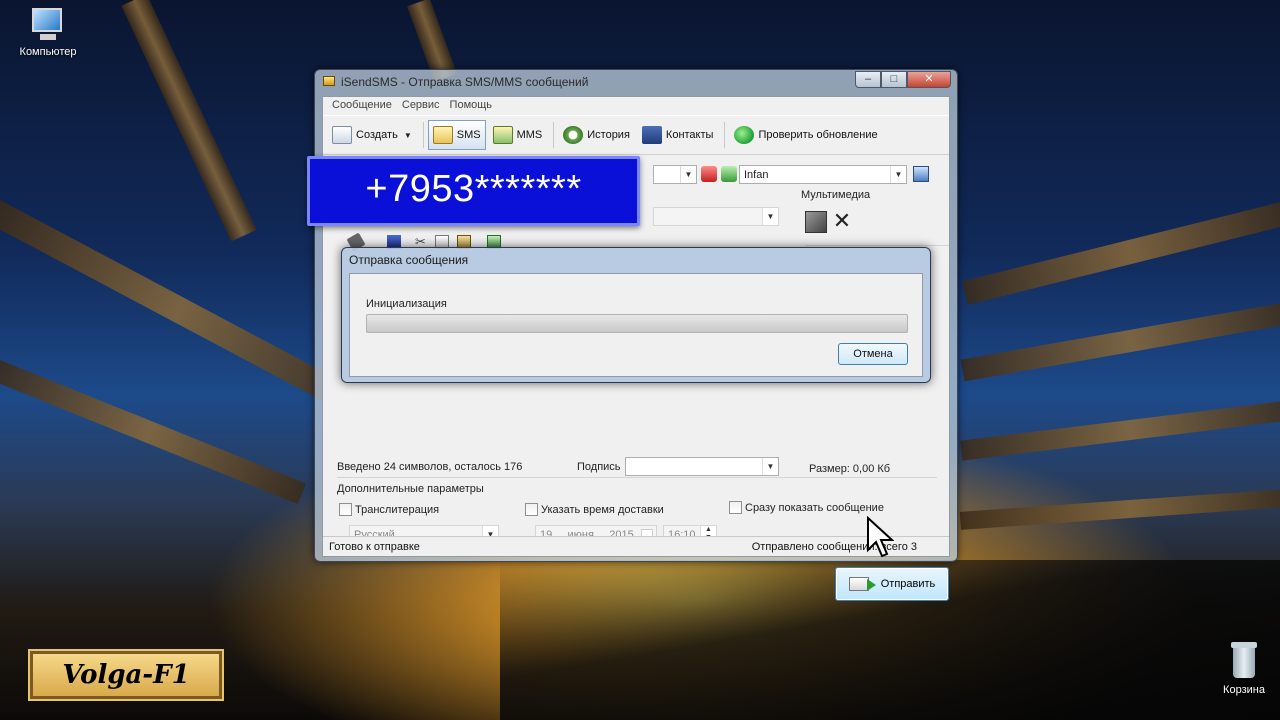 The height and width of the screenshot is (720, 1280). I want to click on sms-mode-button: SMS, so click(456, 135).